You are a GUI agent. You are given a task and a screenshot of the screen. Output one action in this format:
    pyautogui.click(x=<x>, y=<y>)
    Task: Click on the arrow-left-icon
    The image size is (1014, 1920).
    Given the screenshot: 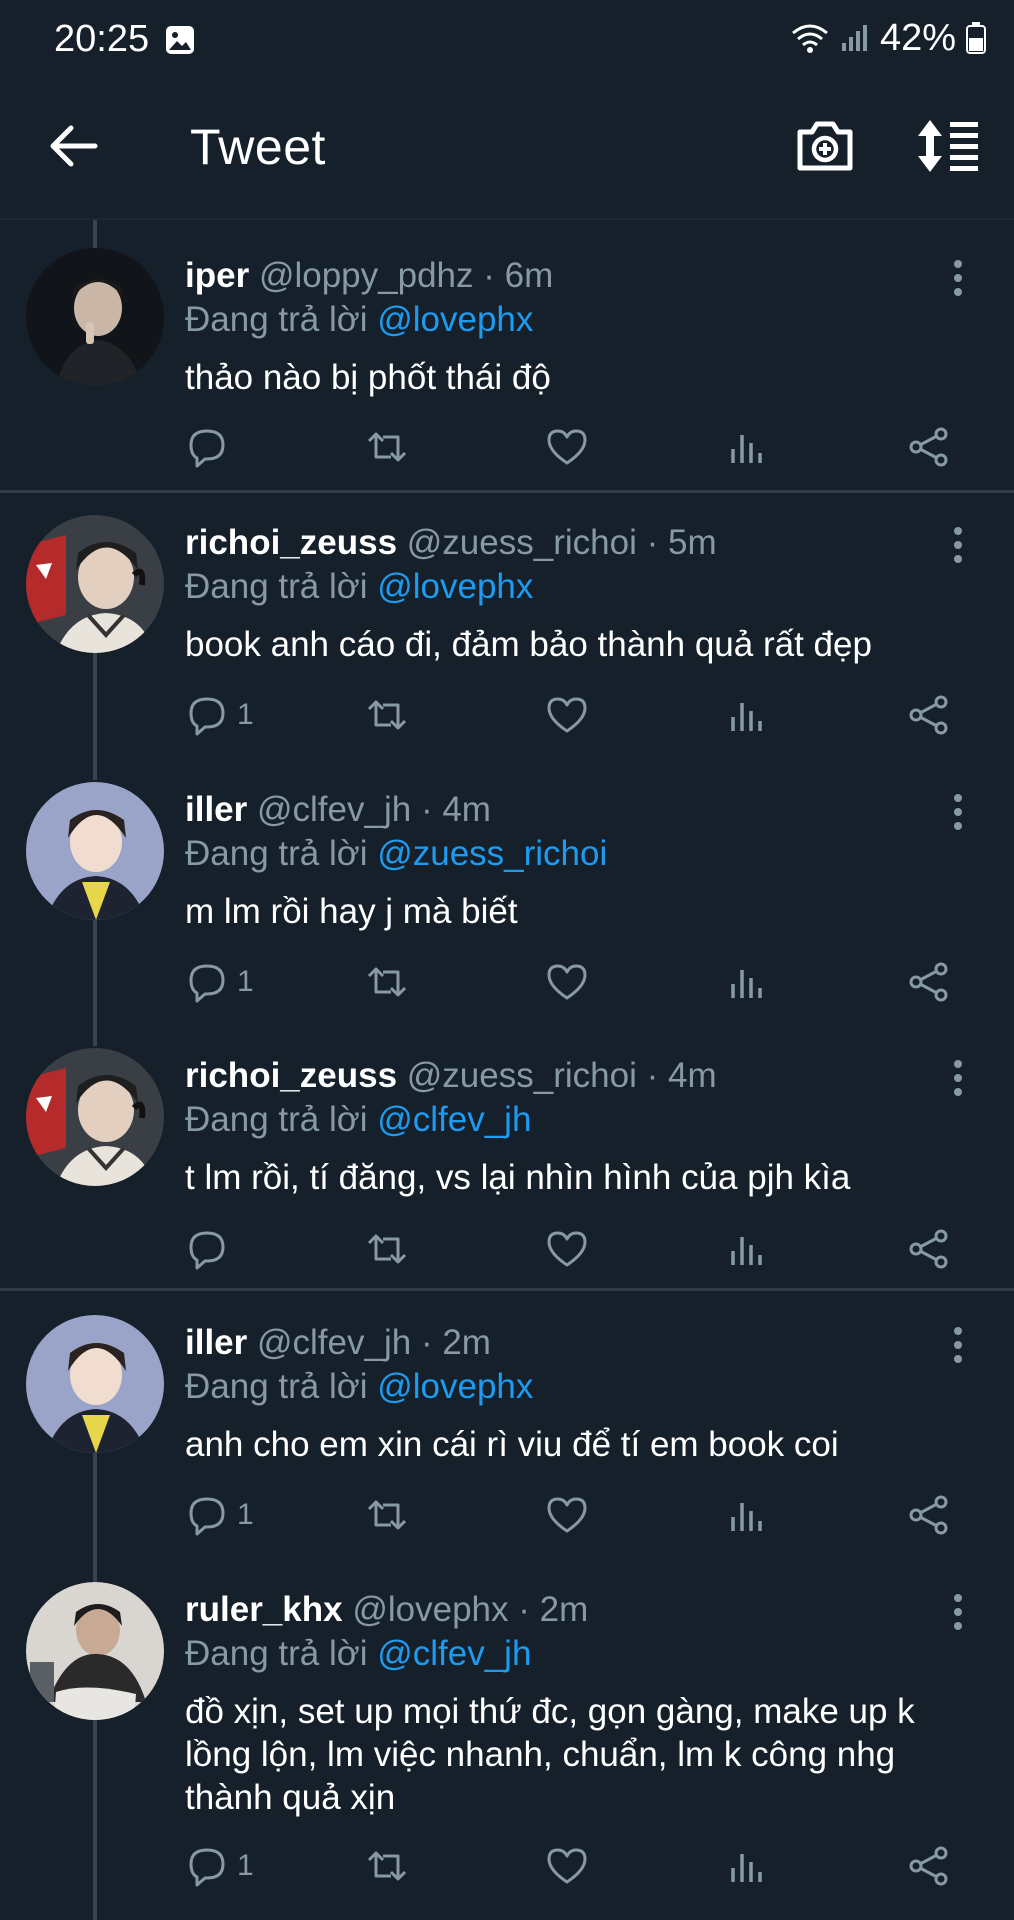 What is the action you would take?
    pyautogui.click(x=74, y=146)
    